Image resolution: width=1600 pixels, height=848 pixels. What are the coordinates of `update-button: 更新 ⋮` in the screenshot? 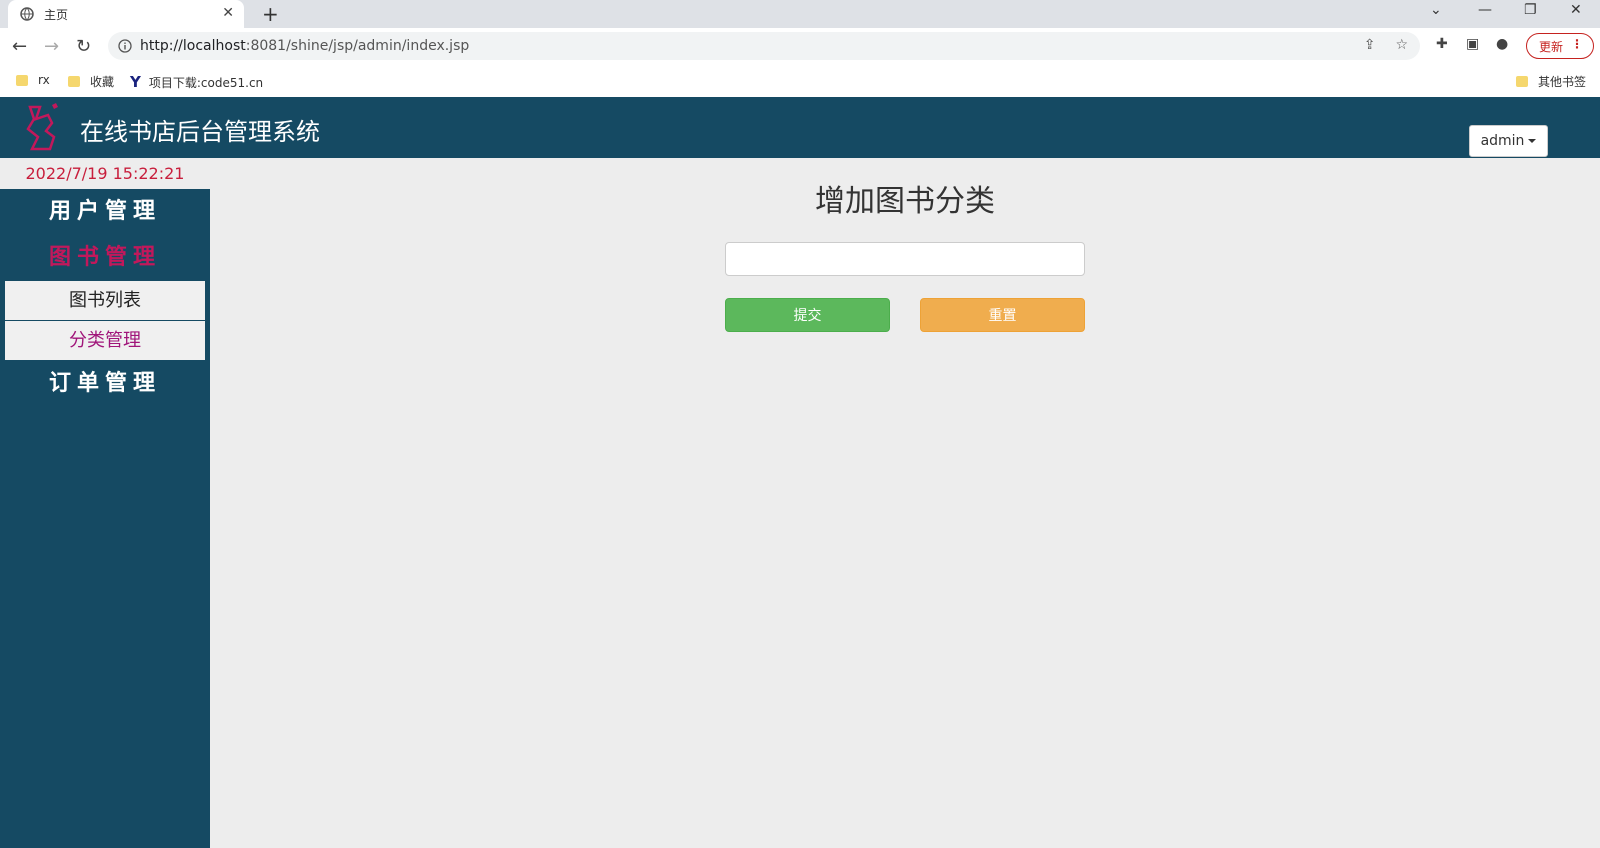 It's located at (1560, 46).